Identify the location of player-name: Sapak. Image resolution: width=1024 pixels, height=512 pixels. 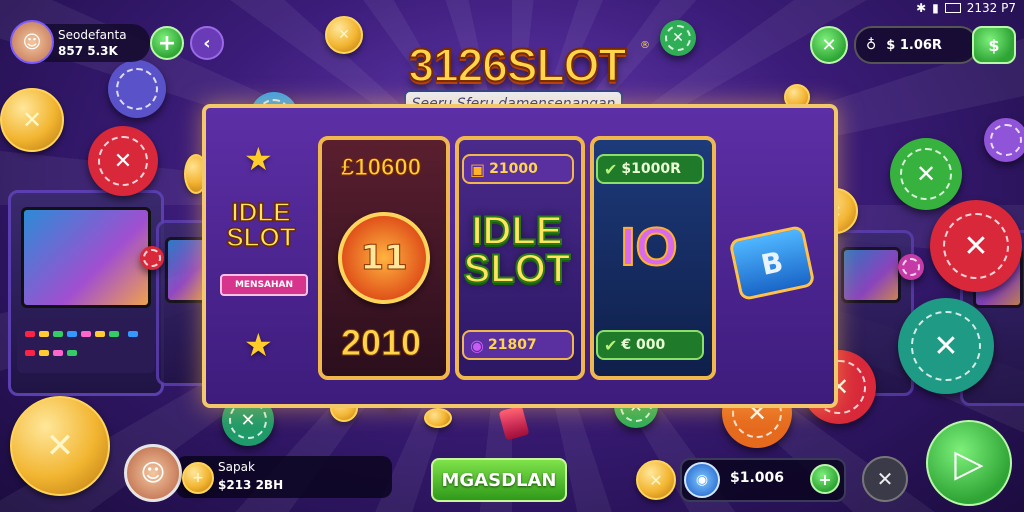
(236, 467).